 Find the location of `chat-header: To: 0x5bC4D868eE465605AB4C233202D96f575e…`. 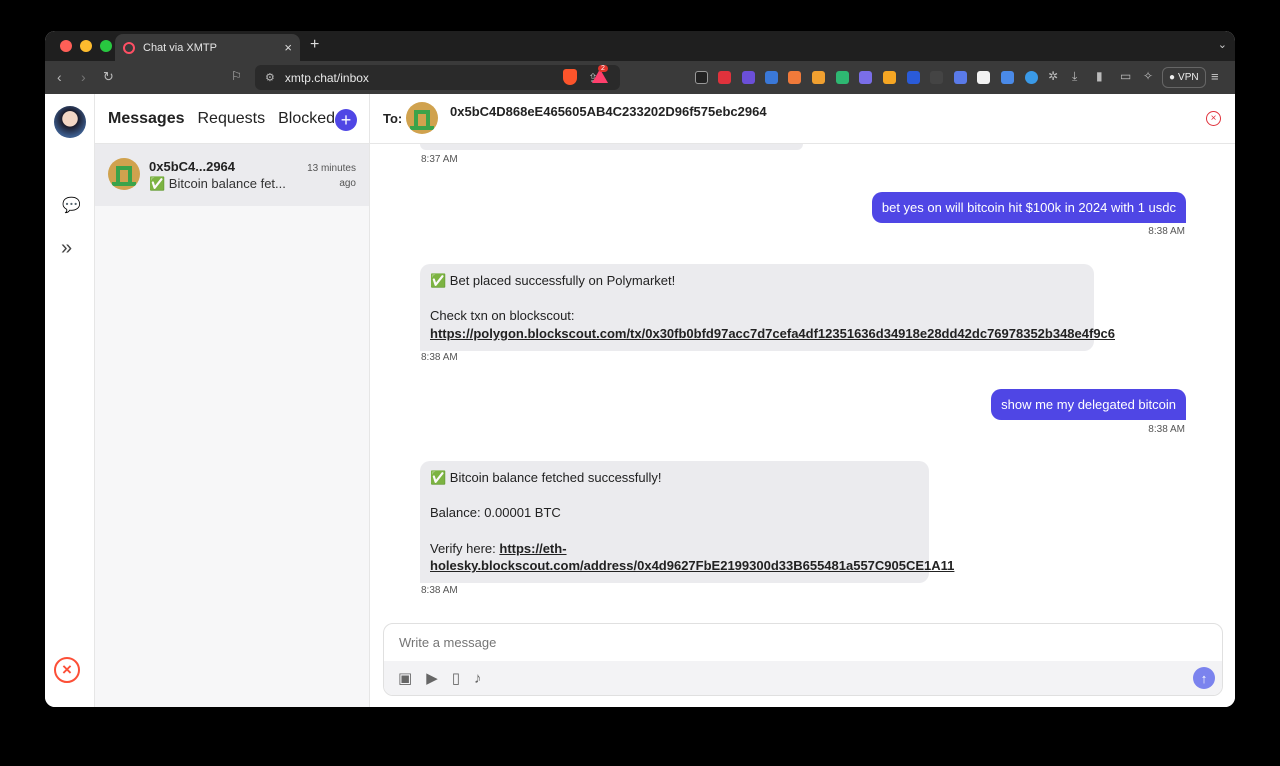

chat-header: To: 0x5bC4D868eE465605AB4C233202D96f575e… is located at coordinates (802, 119).